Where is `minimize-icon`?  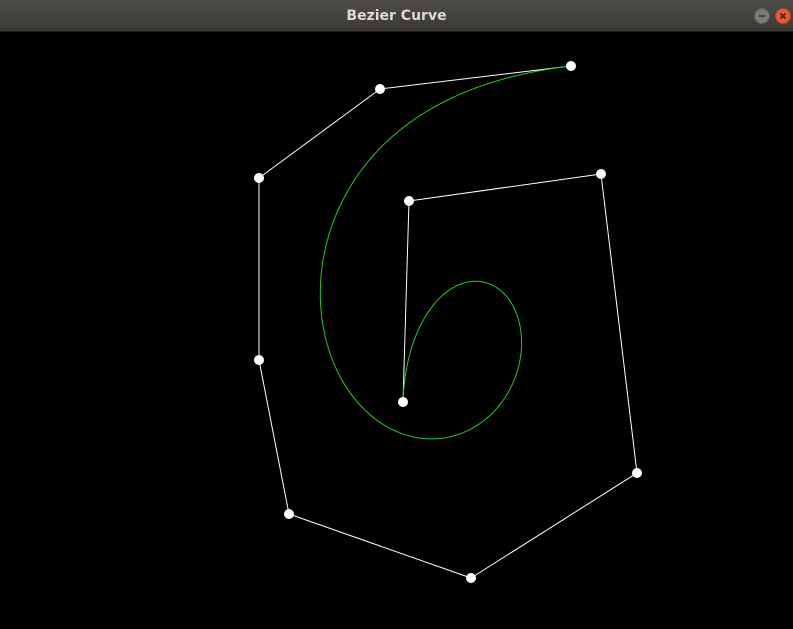
minimize-icon is located at coordinates (762, 16).